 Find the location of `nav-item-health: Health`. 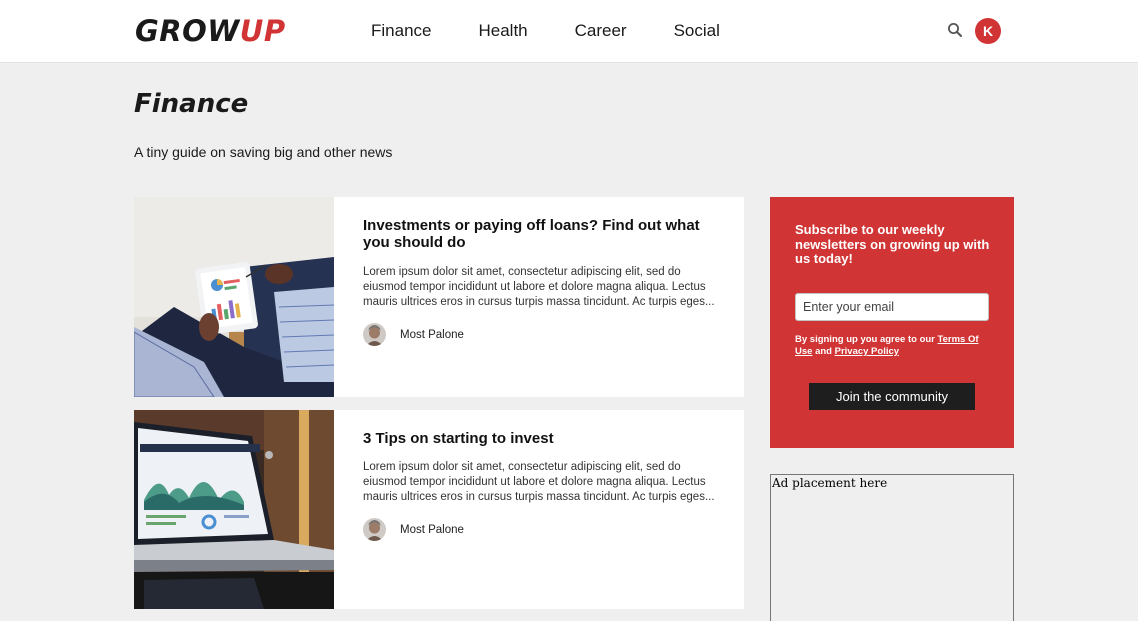

nav-item-health: Health is located at coordinates (502, 31).